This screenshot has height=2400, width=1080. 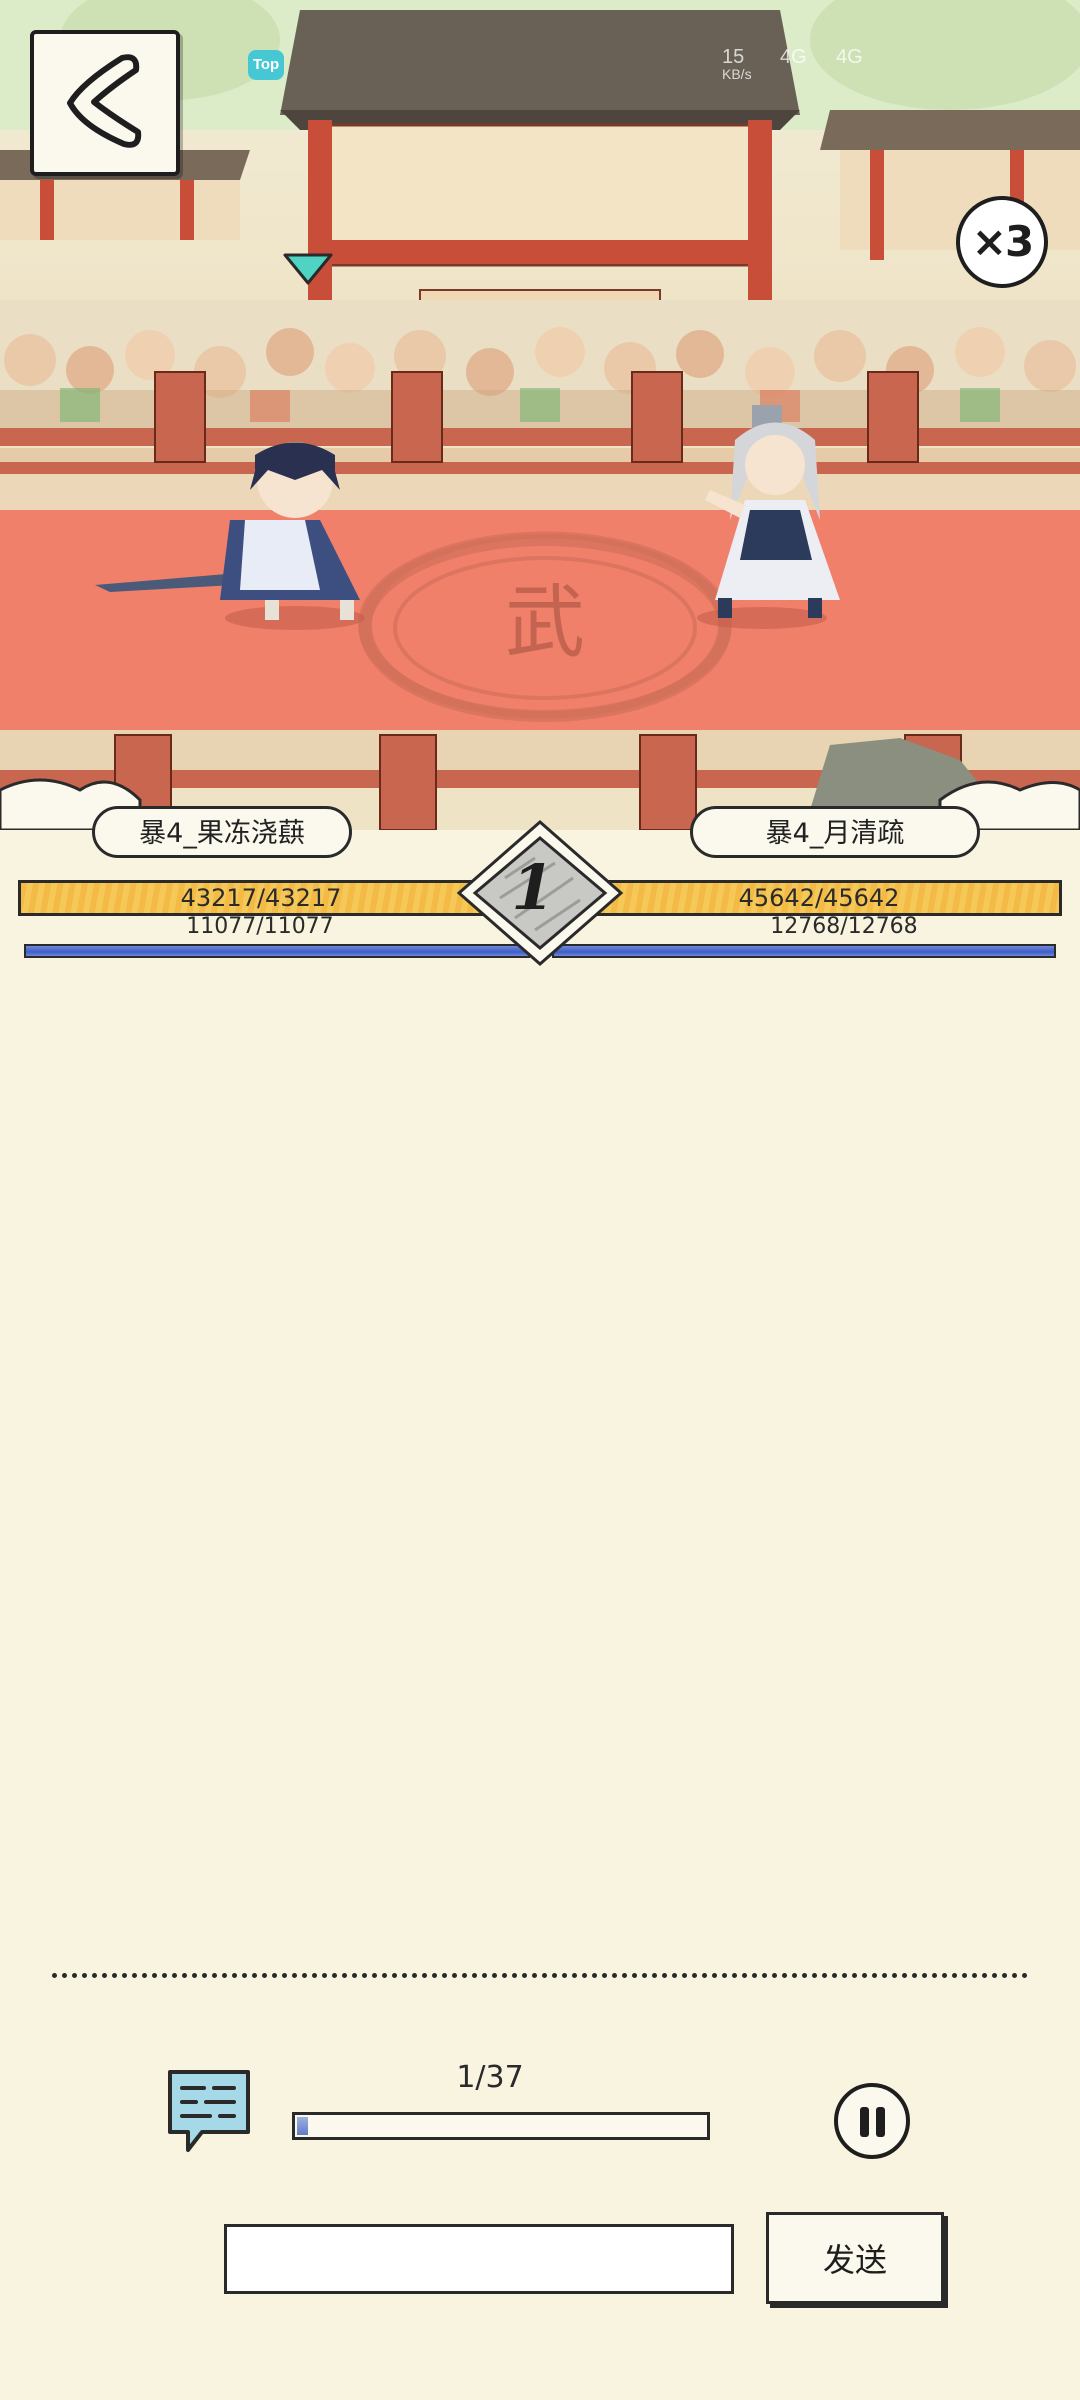 I want to click on pause-icon, so click(x=864, y=2122).